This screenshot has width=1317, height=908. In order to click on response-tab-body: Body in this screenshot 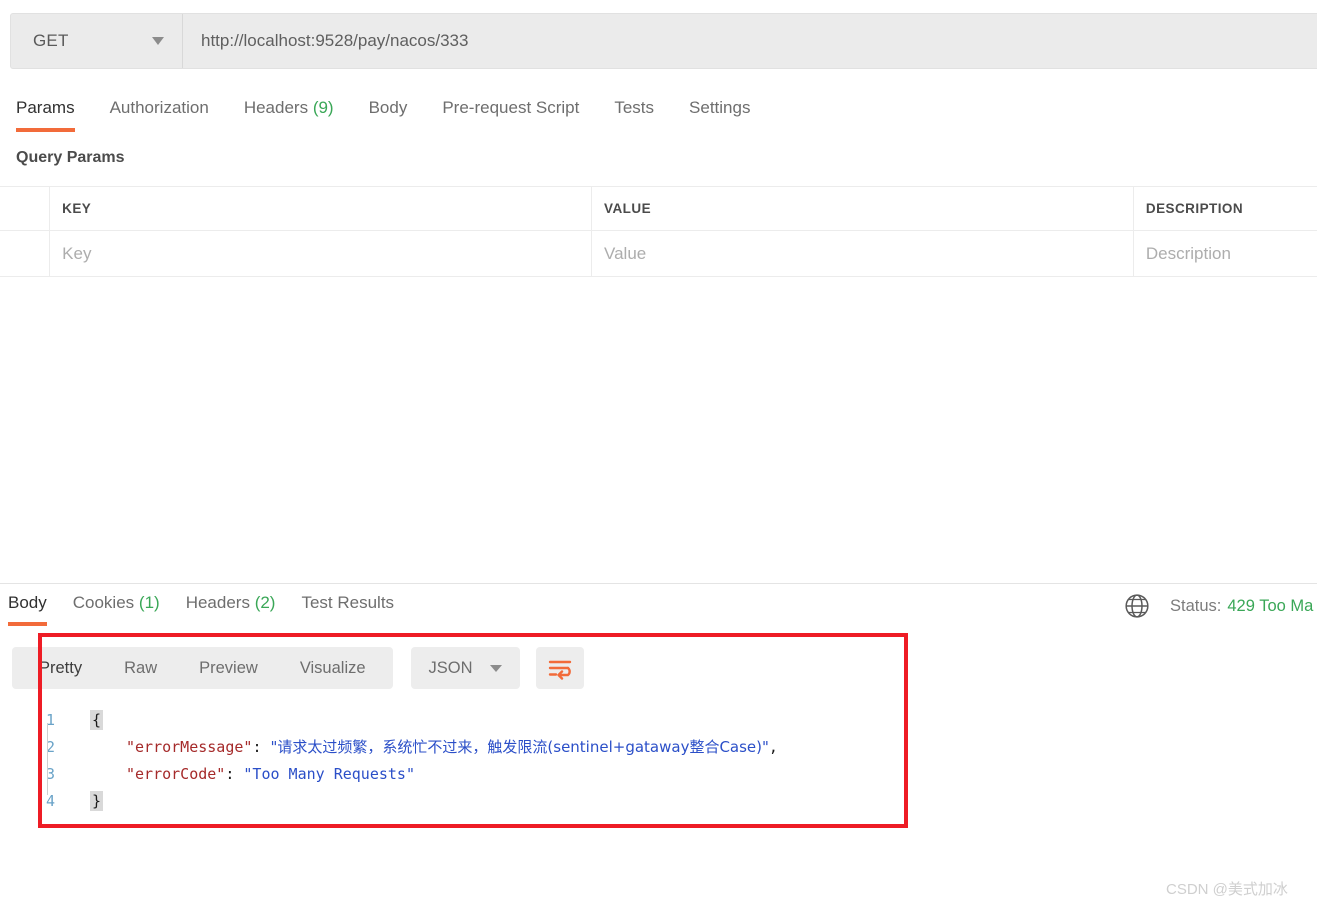, I will do `click(27, 607)`.